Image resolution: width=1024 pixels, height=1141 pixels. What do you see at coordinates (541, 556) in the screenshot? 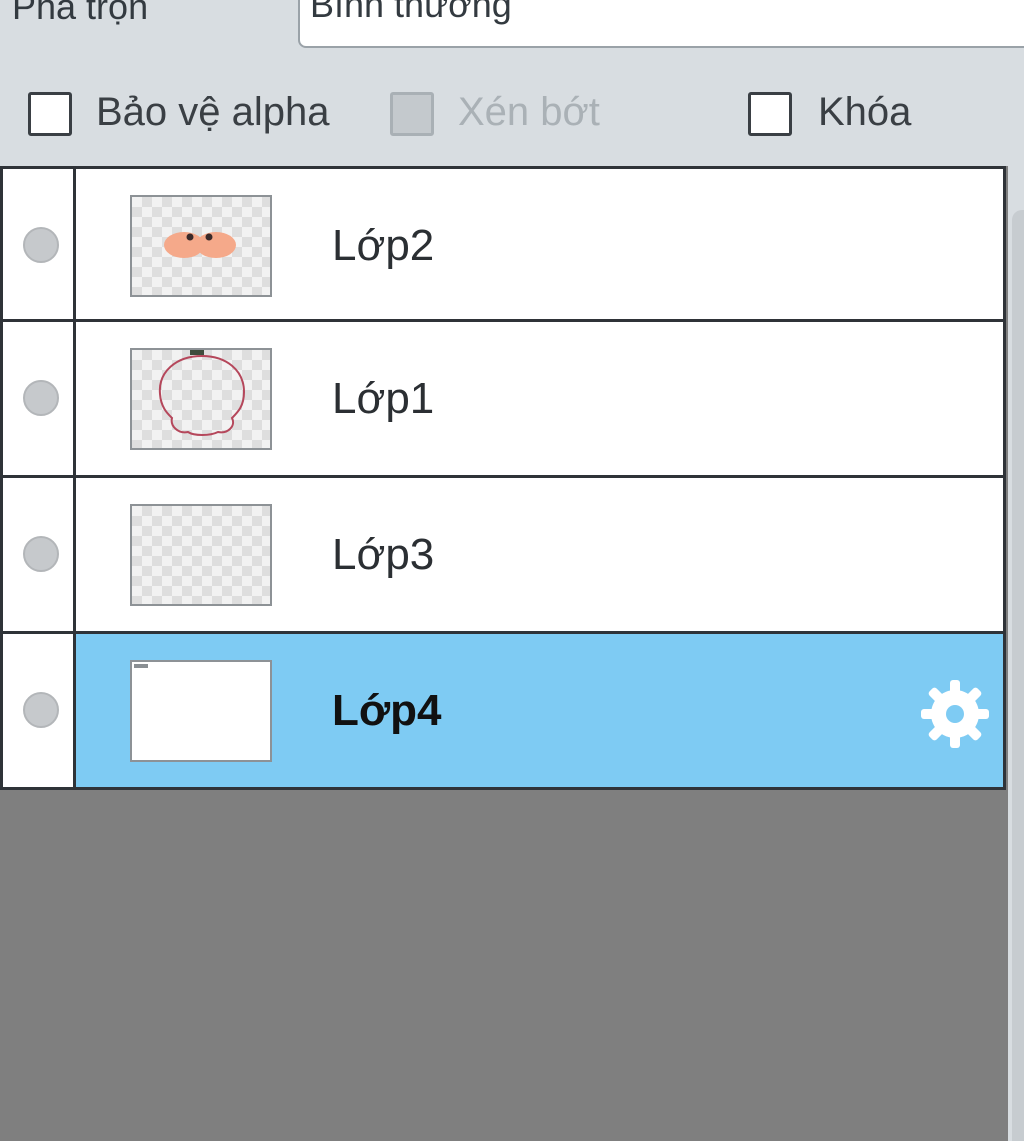
I see `layer-cell: Lớp3` at bounding box center [541, 556].